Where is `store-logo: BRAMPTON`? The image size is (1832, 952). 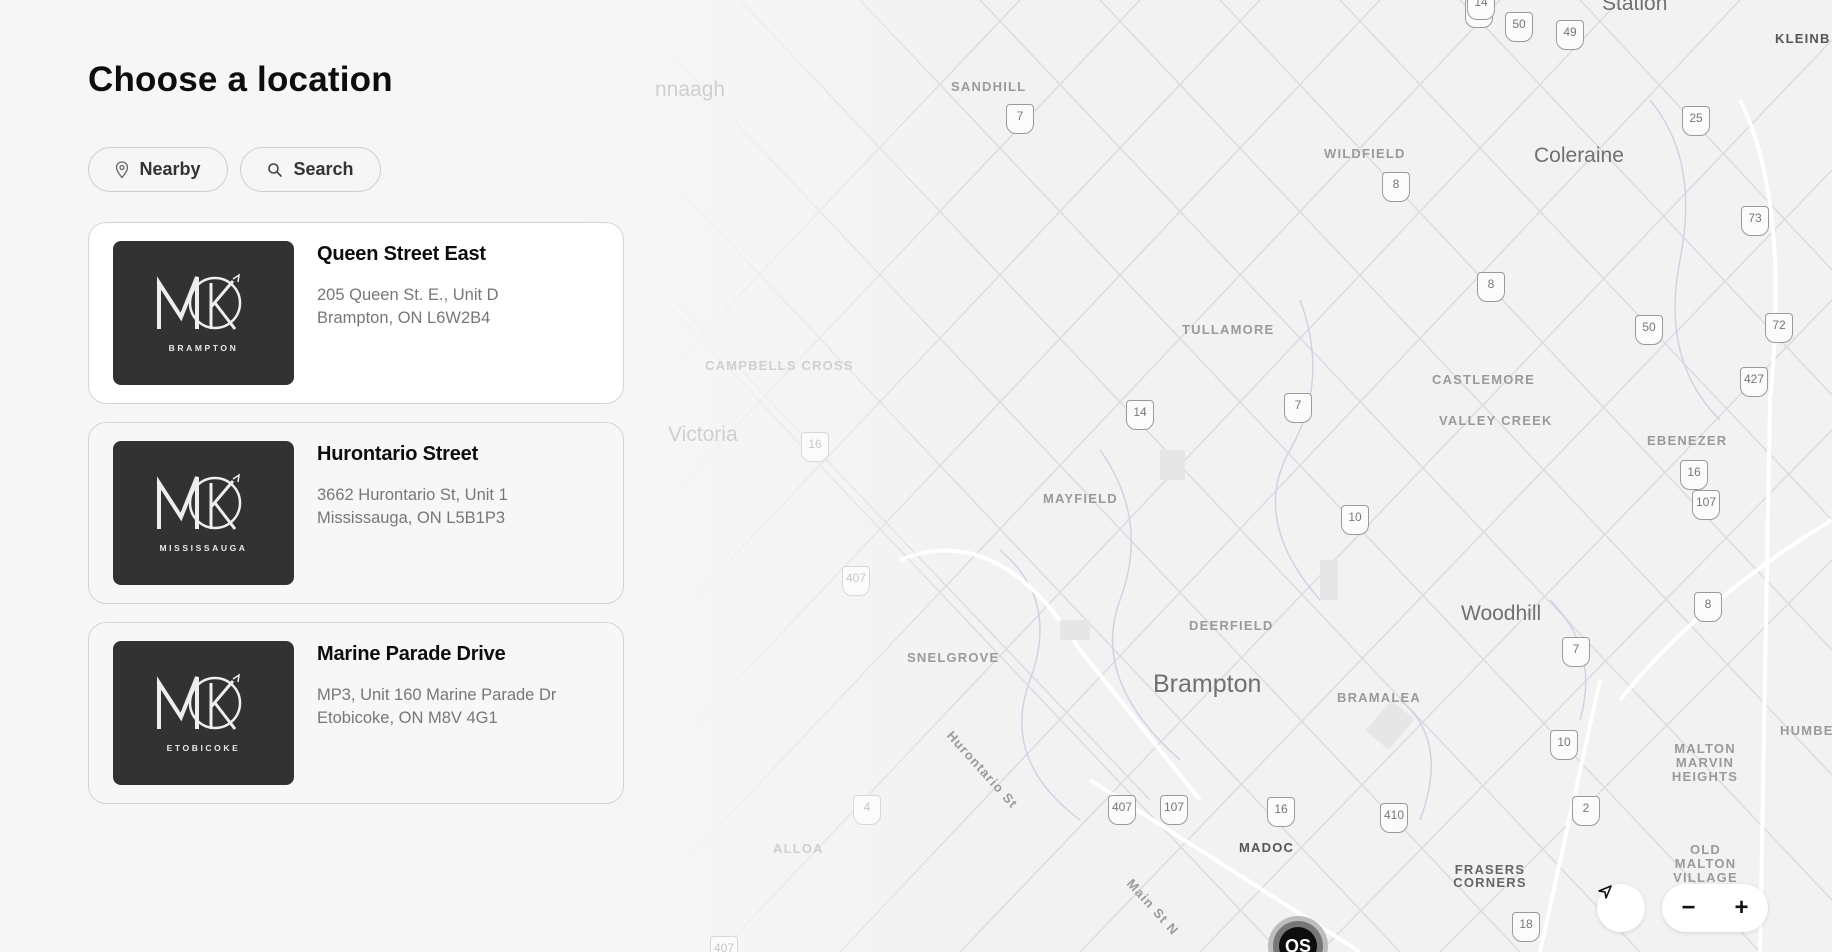
store-logo: BRAMPTON is located at coordinates (203, 313).